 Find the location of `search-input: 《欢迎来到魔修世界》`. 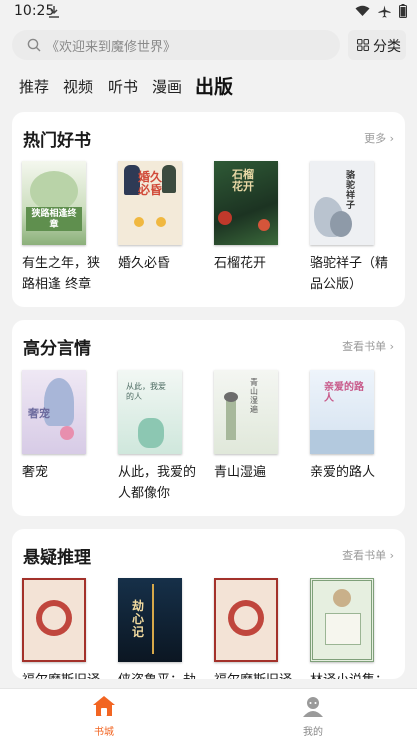

search-input: 《欢迎来到魔修世界》 is located at coordinates (111, 45).